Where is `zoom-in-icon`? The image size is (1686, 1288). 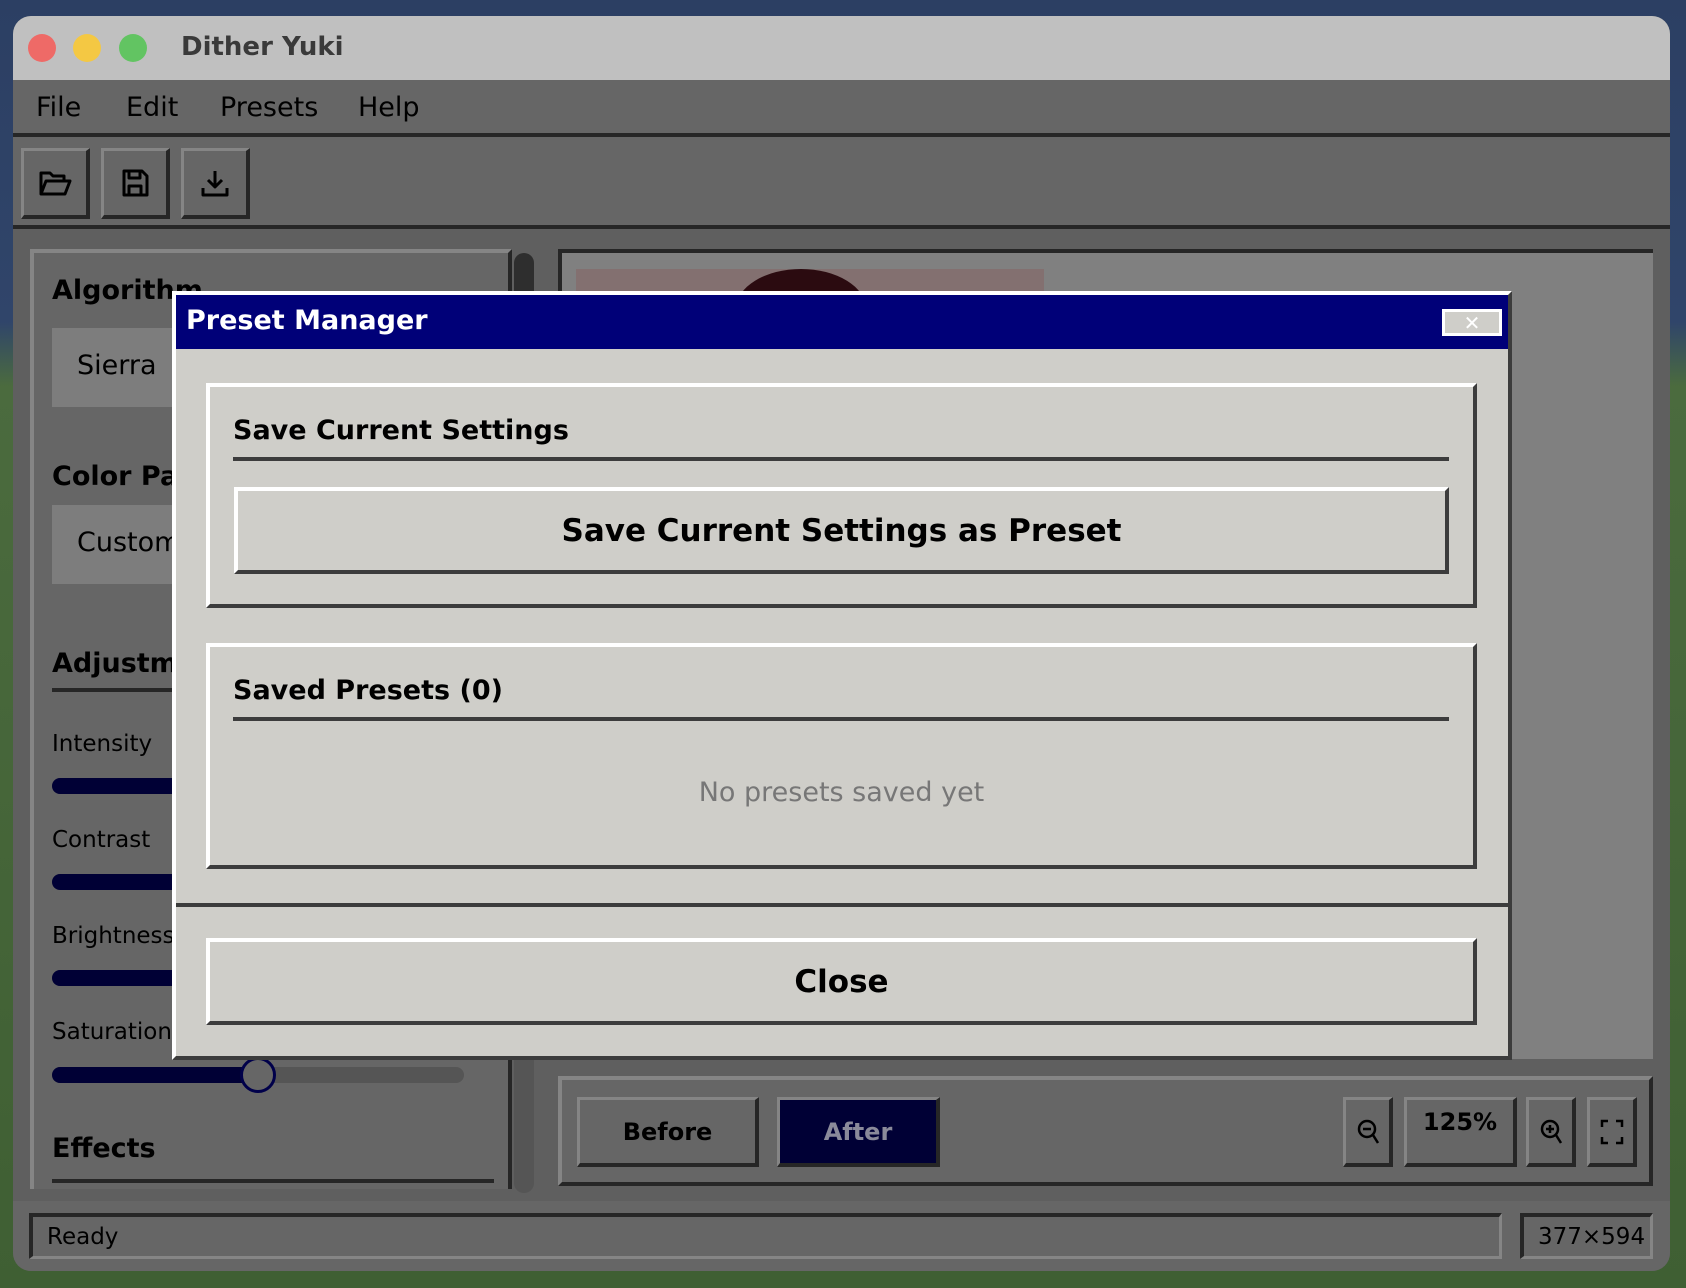
zoom-in-icon is located at coordinates (1551, 1131).